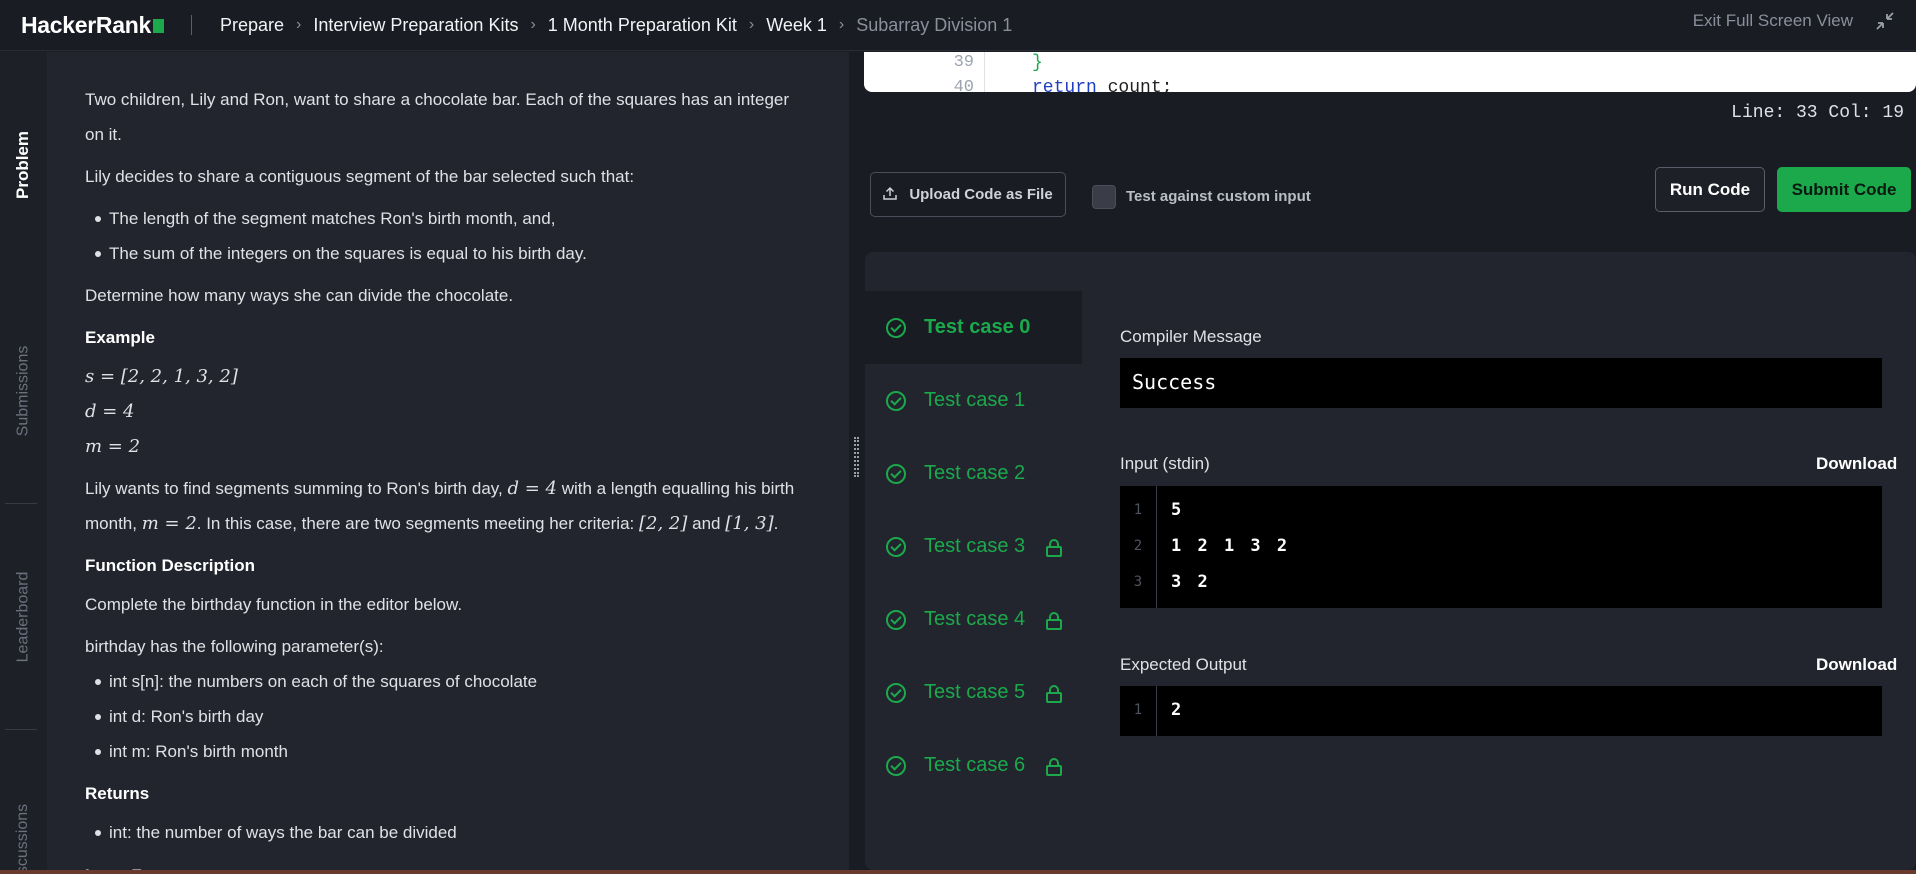 The image size is (1916, 874). I want to click on test-case-1: Test case 1, so click(973, 400).